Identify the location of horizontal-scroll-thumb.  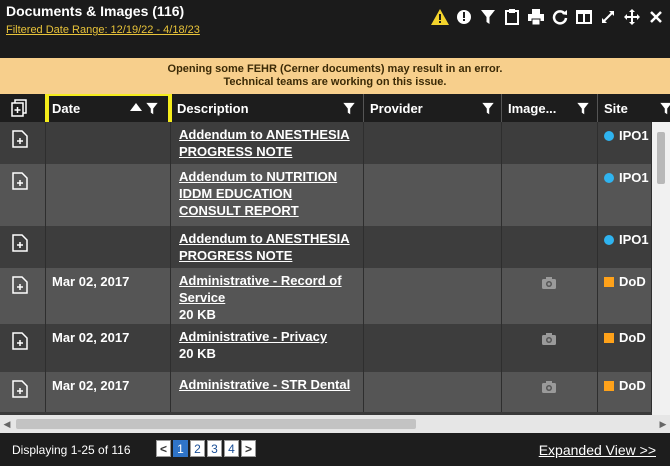
(216, 424).